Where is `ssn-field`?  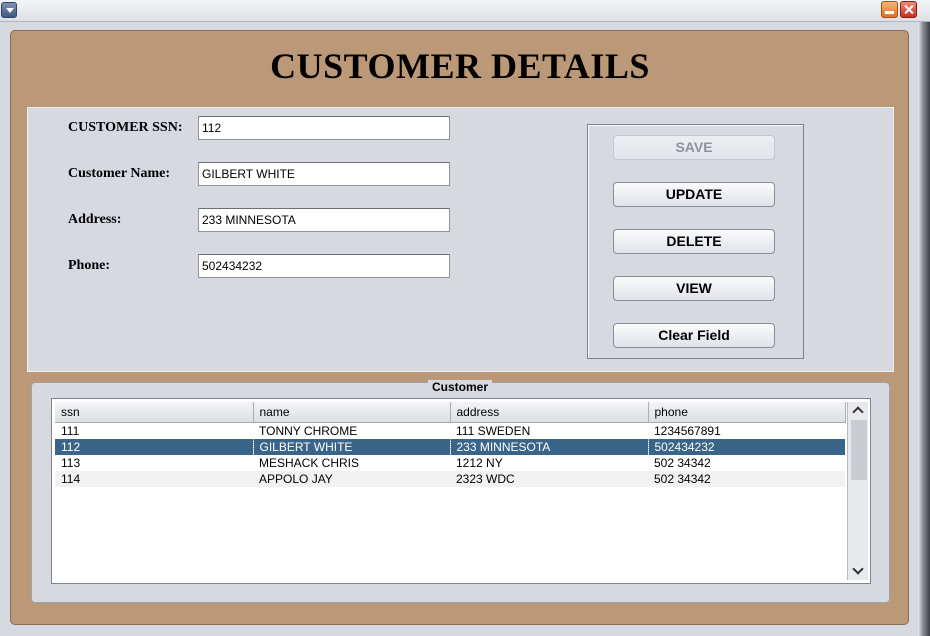 ssn-field is located at coordinates (324, 128).